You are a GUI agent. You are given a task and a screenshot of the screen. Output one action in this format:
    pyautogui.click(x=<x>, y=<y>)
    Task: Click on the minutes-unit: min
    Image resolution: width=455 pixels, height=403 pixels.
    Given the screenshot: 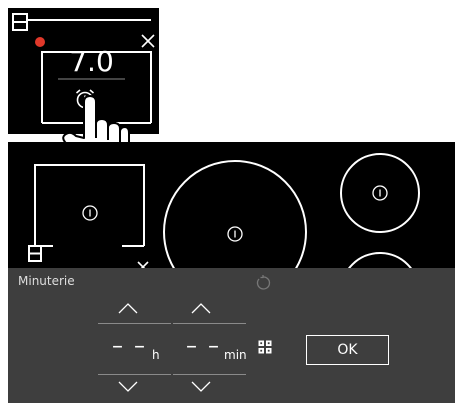 What is the action you would take?
    pyautogui.click(x=235, y=355)
    